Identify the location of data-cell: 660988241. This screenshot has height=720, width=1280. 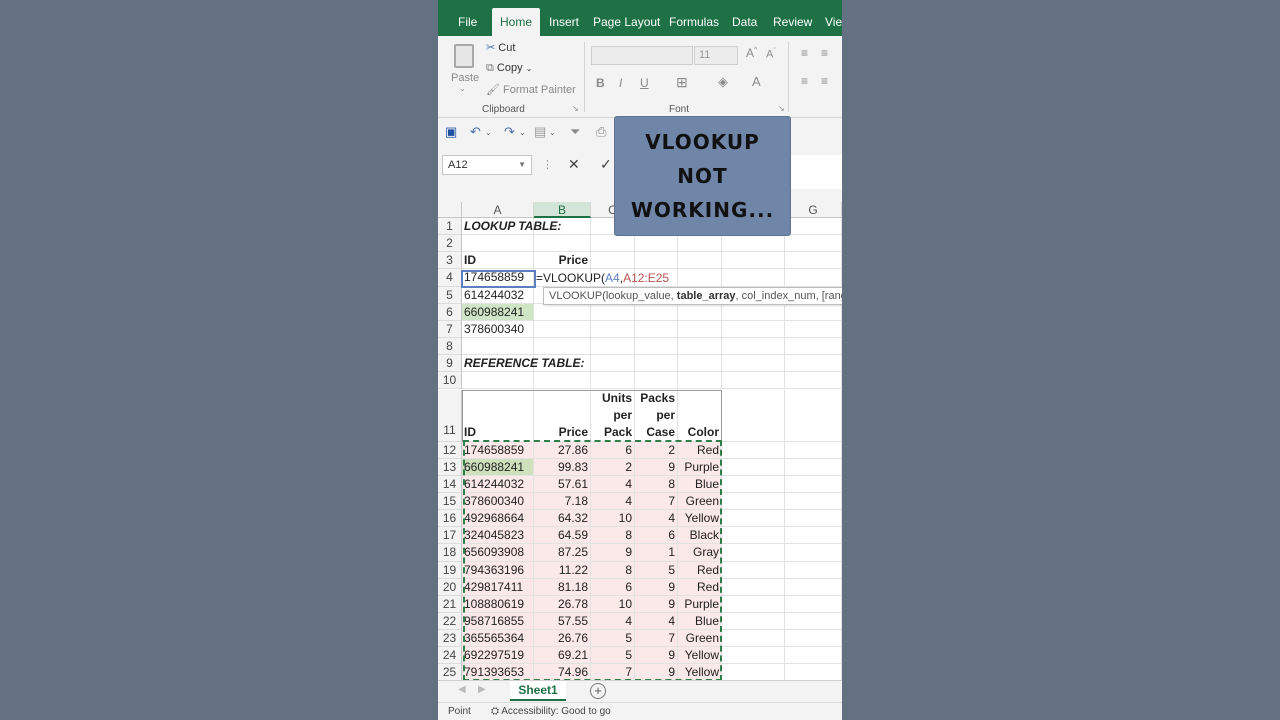
(498, 467).